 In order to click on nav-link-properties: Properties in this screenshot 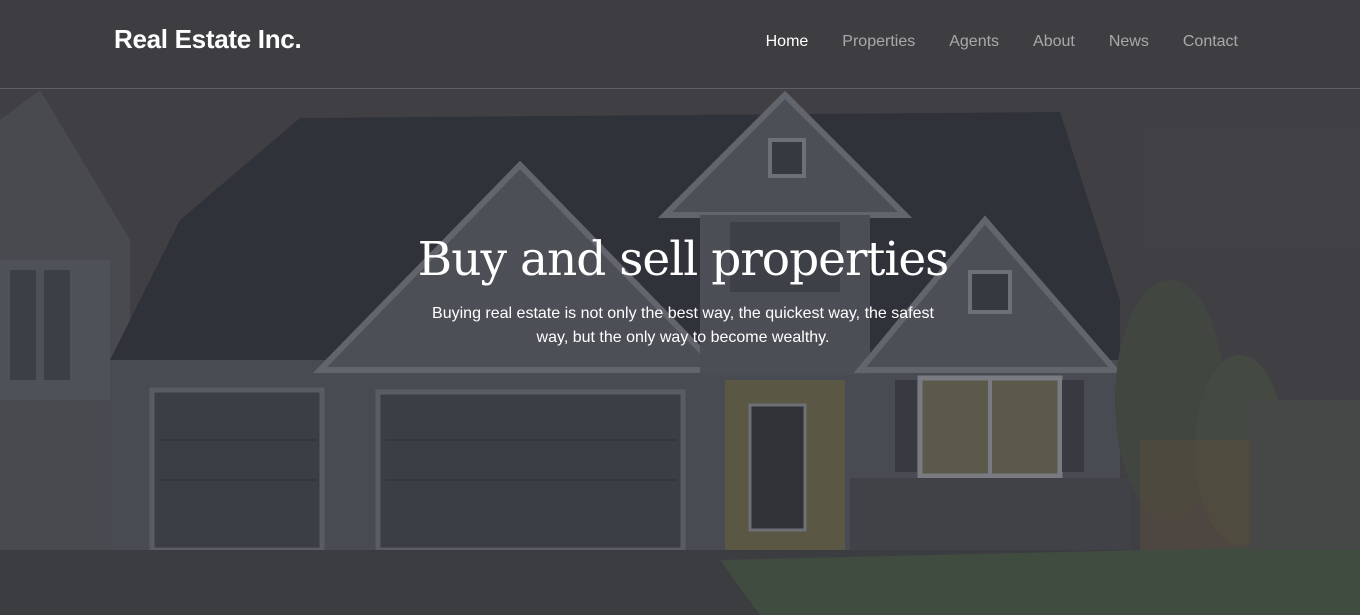, I will do `click(878, 42)`.